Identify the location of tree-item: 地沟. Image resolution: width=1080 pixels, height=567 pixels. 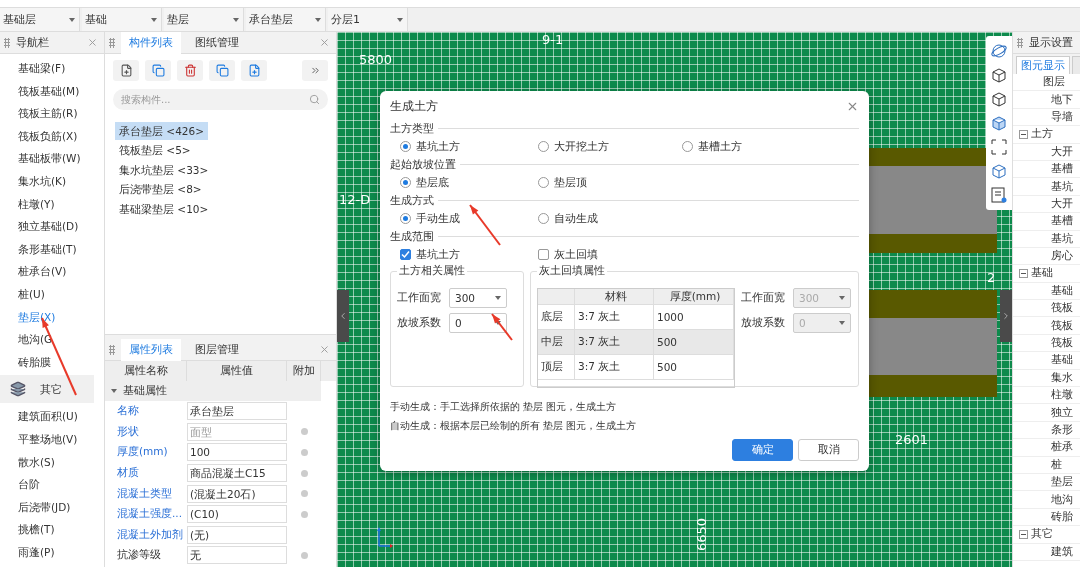
(1062, 499).